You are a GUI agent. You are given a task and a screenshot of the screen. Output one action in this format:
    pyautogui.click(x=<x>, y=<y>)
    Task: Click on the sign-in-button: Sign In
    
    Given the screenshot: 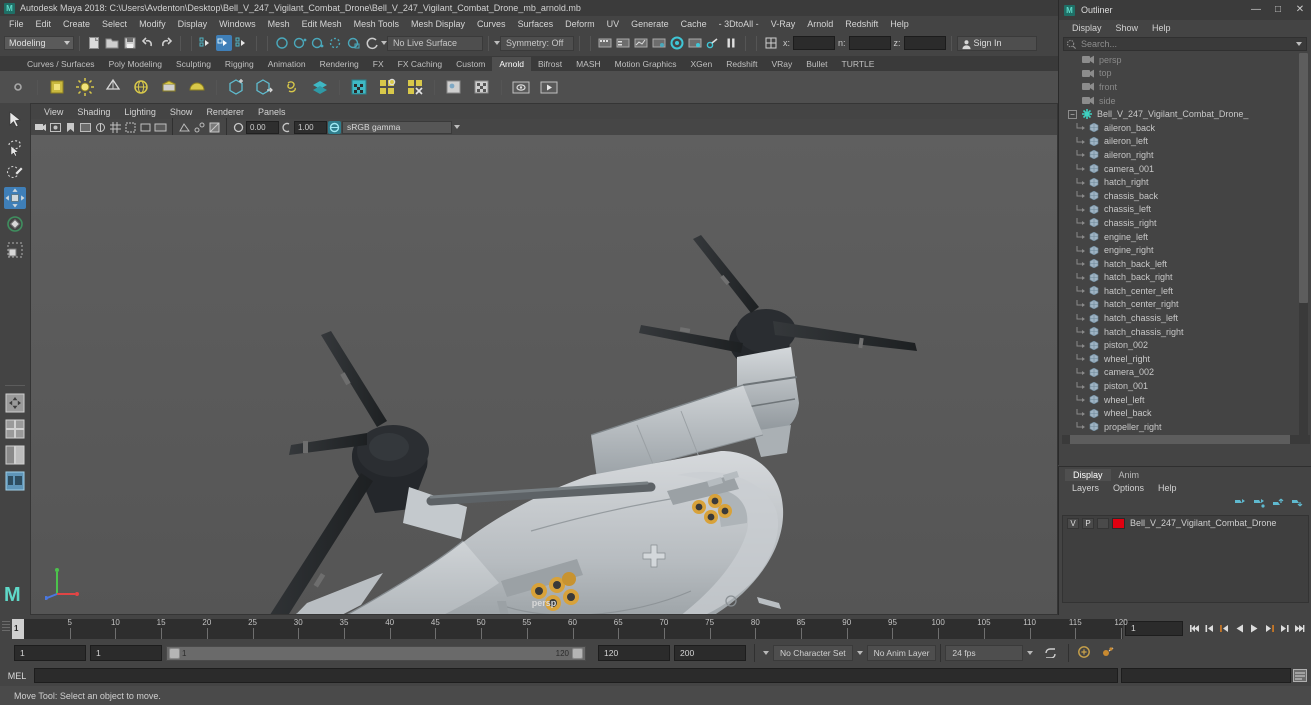 What is the action you would take?
    pyautogui.click(x=996, y=43)
    